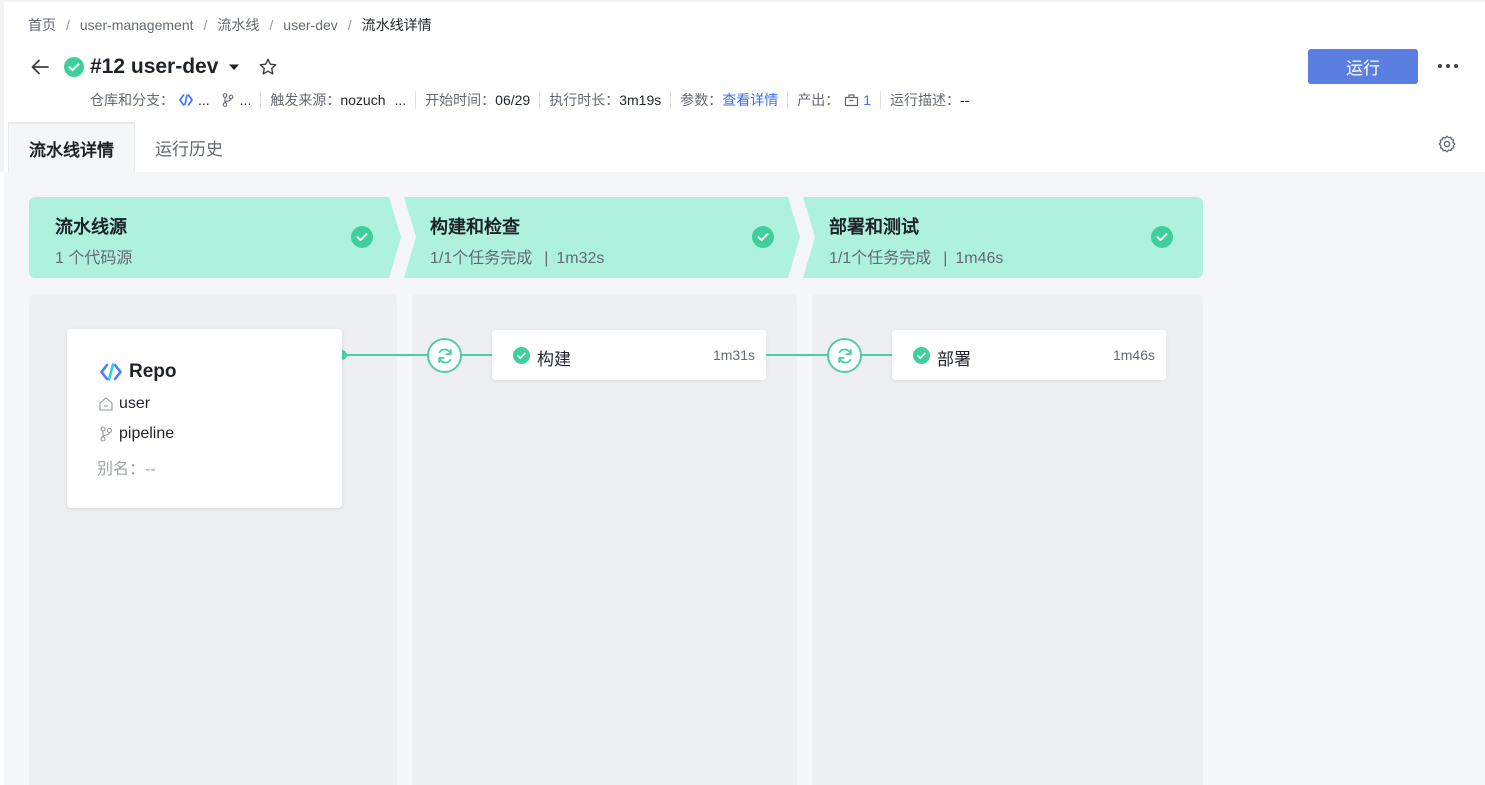 The image size is (1485, 785). I want to click on gear-icon, so click(1447, 144).